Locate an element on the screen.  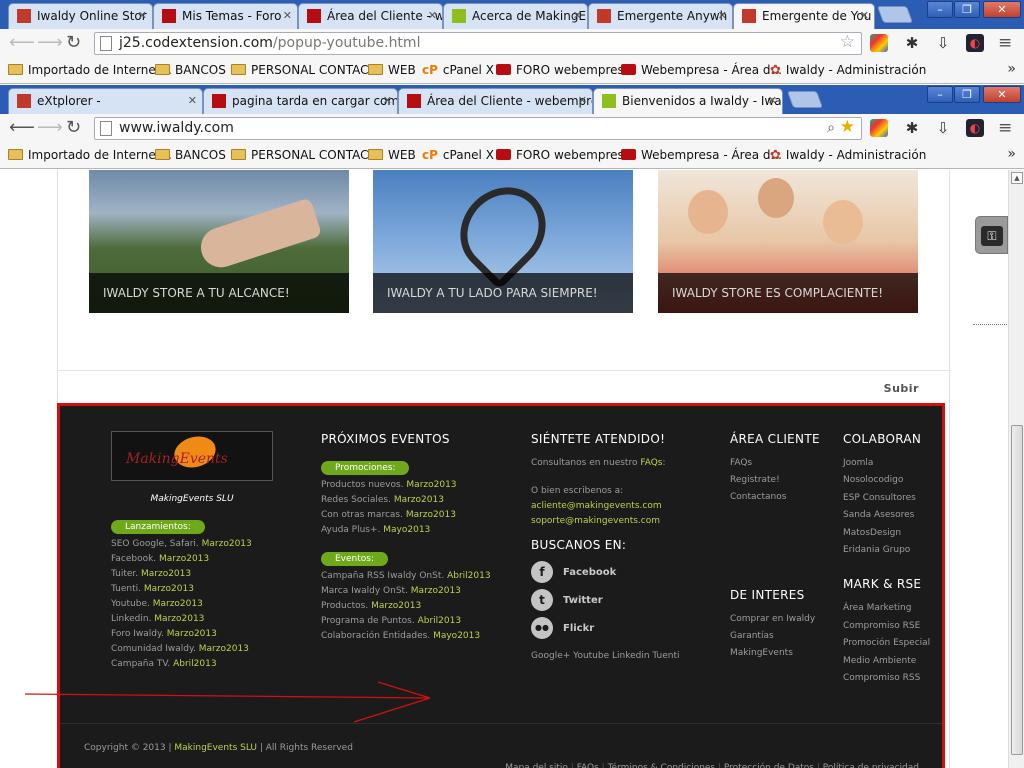
vertical-scrollbar: ▲ is located at coordinates (1016, 469).